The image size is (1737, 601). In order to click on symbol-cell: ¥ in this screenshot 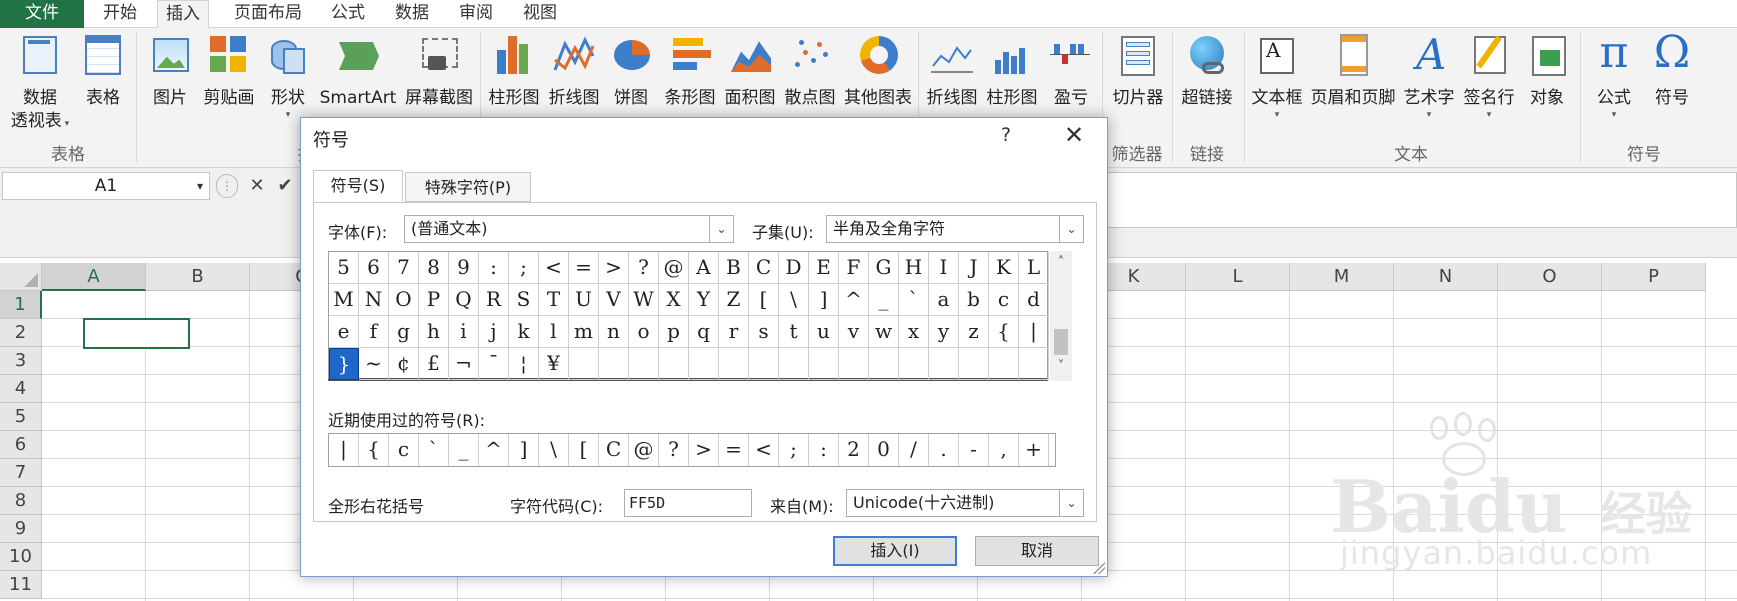, I will do `click(554, 364)`.